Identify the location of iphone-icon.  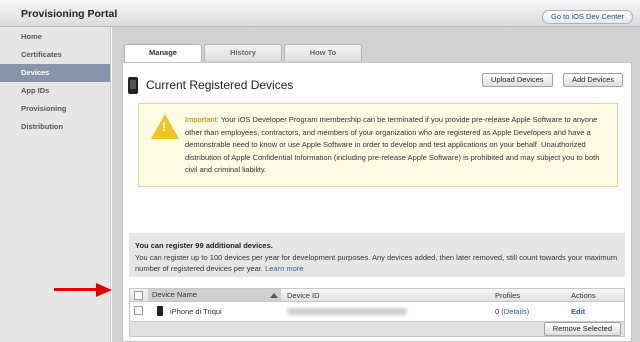
(133, 85).